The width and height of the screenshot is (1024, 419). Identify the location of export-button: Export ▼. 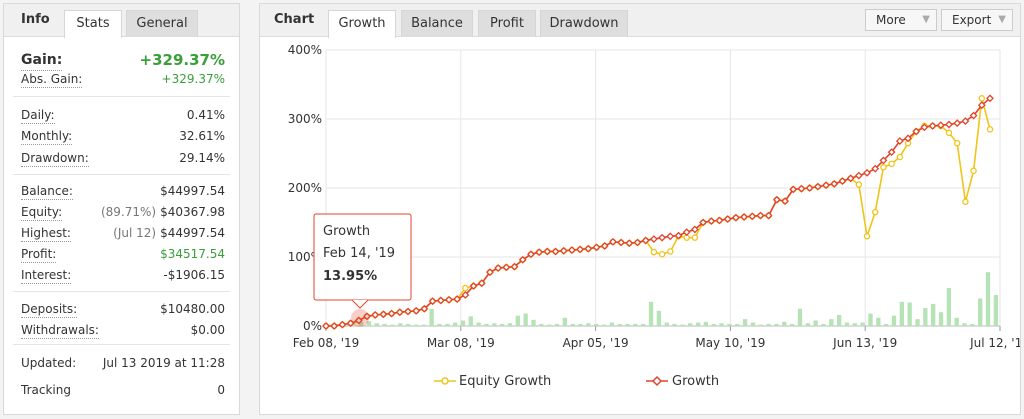
(977, 20).